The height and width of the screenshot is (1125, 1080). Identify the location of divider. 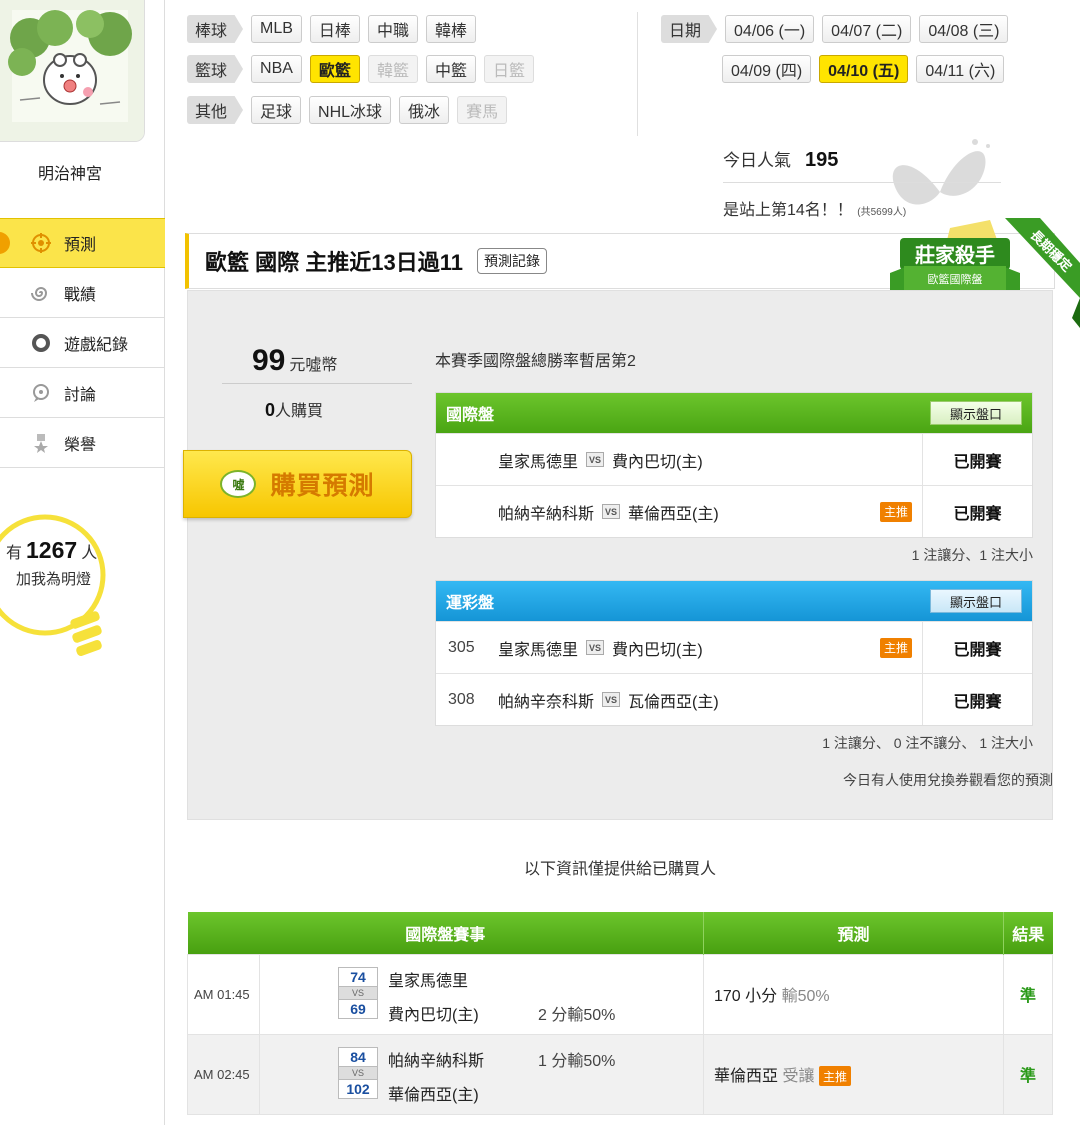
(862, 182).